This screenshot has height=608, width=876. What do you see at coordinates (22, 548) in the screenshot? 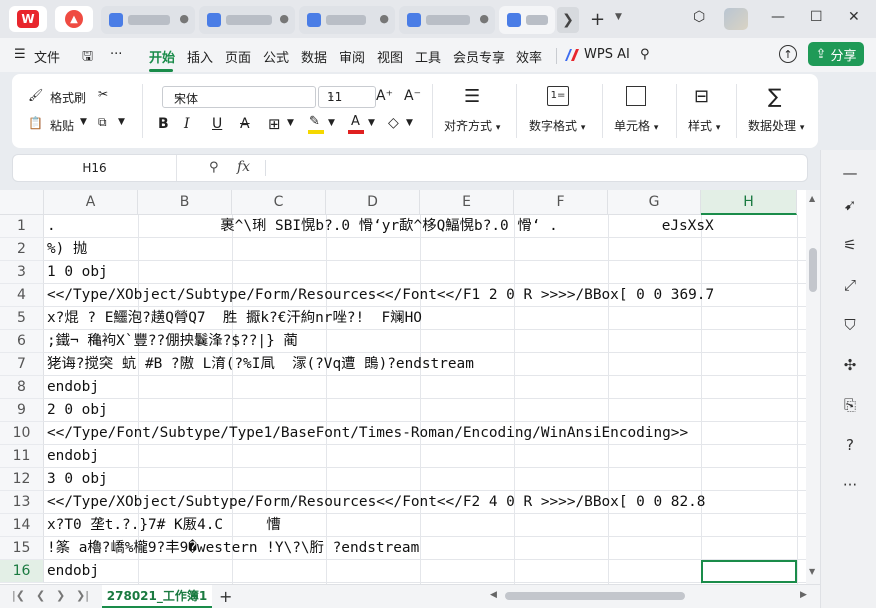
I see `row-header: 15` at bounding box center [22, 548].